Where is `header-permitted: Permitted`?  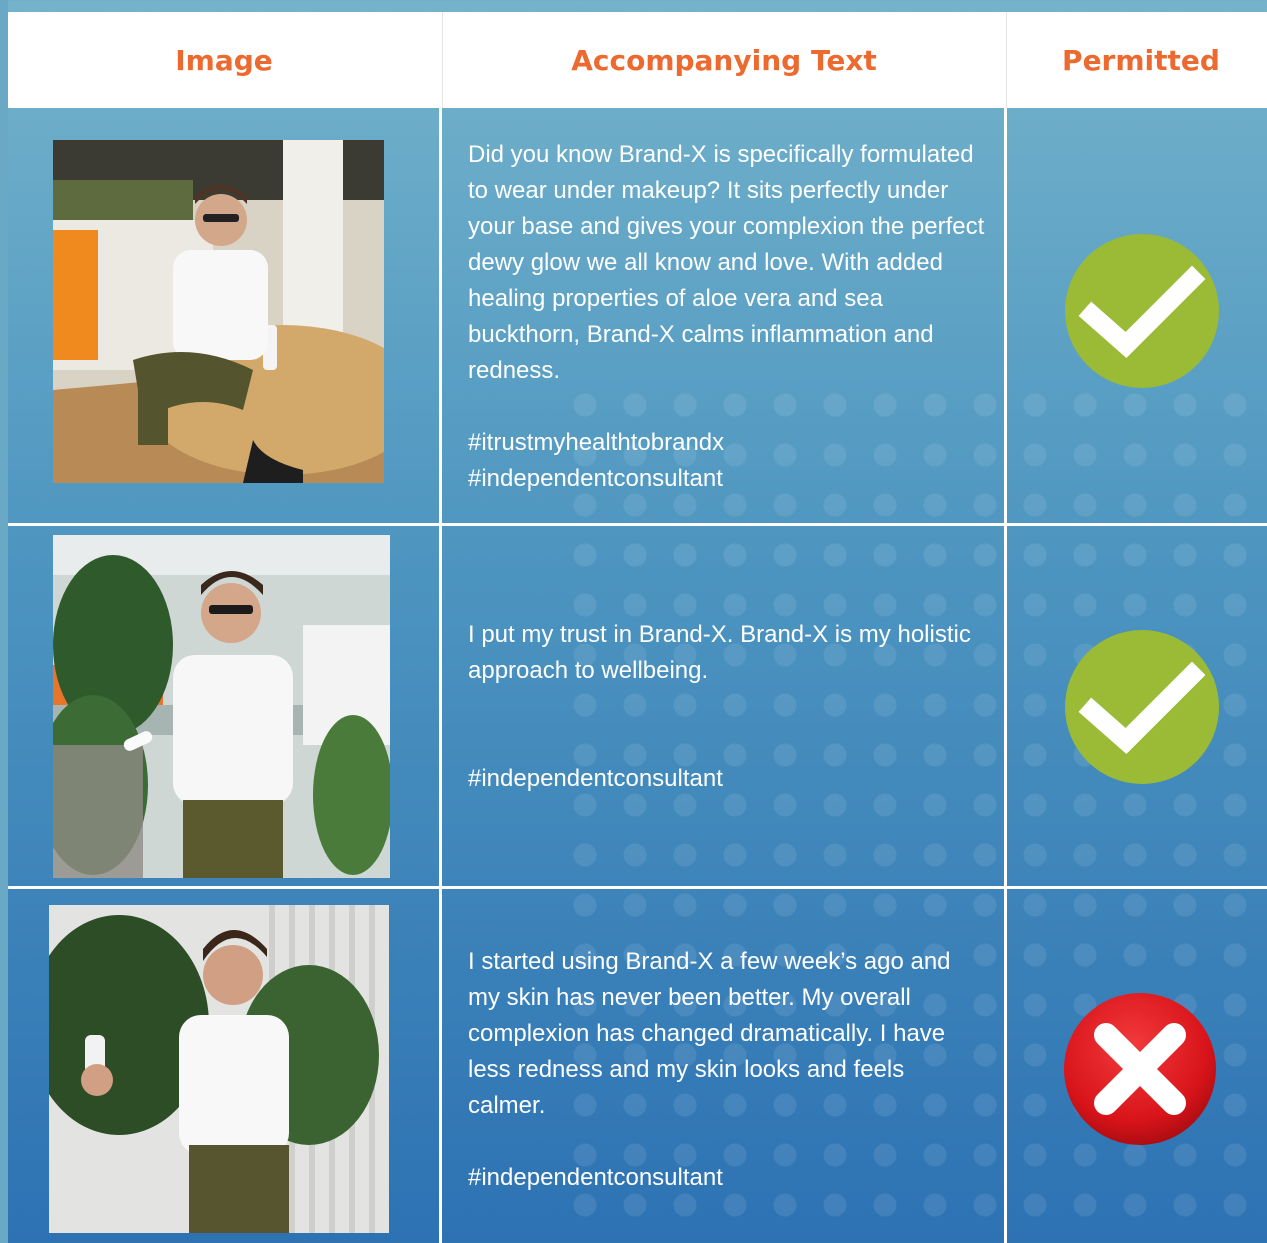 header-permitted: Permitted is located at coordinates (1141, 60).